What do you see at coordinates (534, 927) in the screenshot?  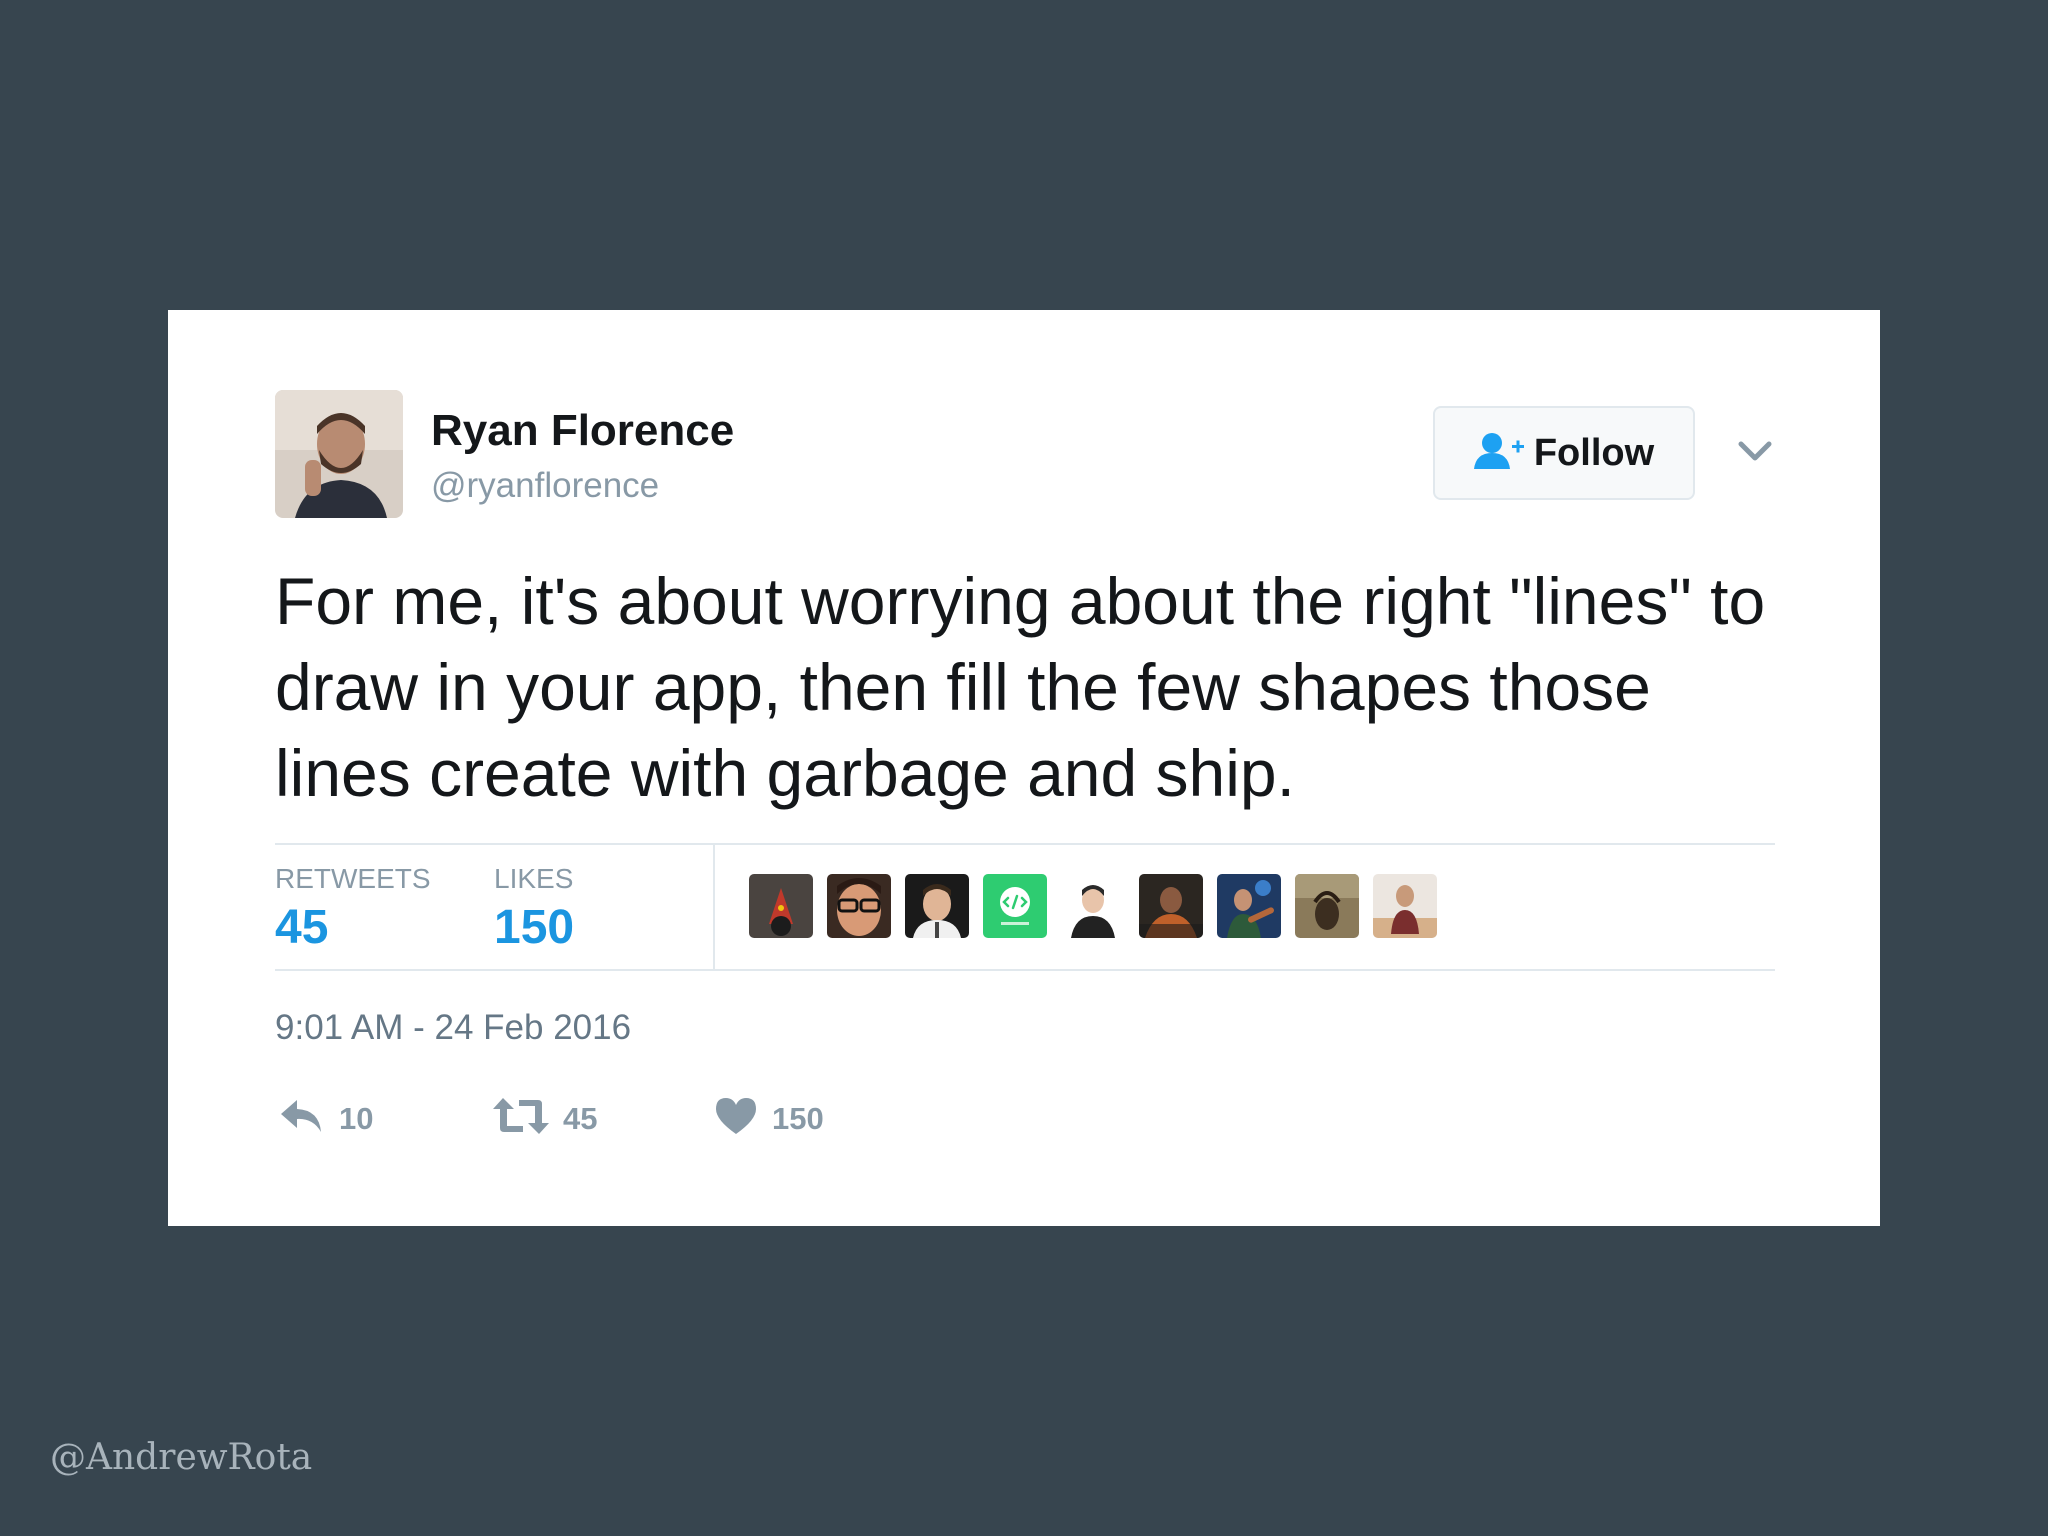 I see `likes-count: 150` at bounding box center [534, 927].